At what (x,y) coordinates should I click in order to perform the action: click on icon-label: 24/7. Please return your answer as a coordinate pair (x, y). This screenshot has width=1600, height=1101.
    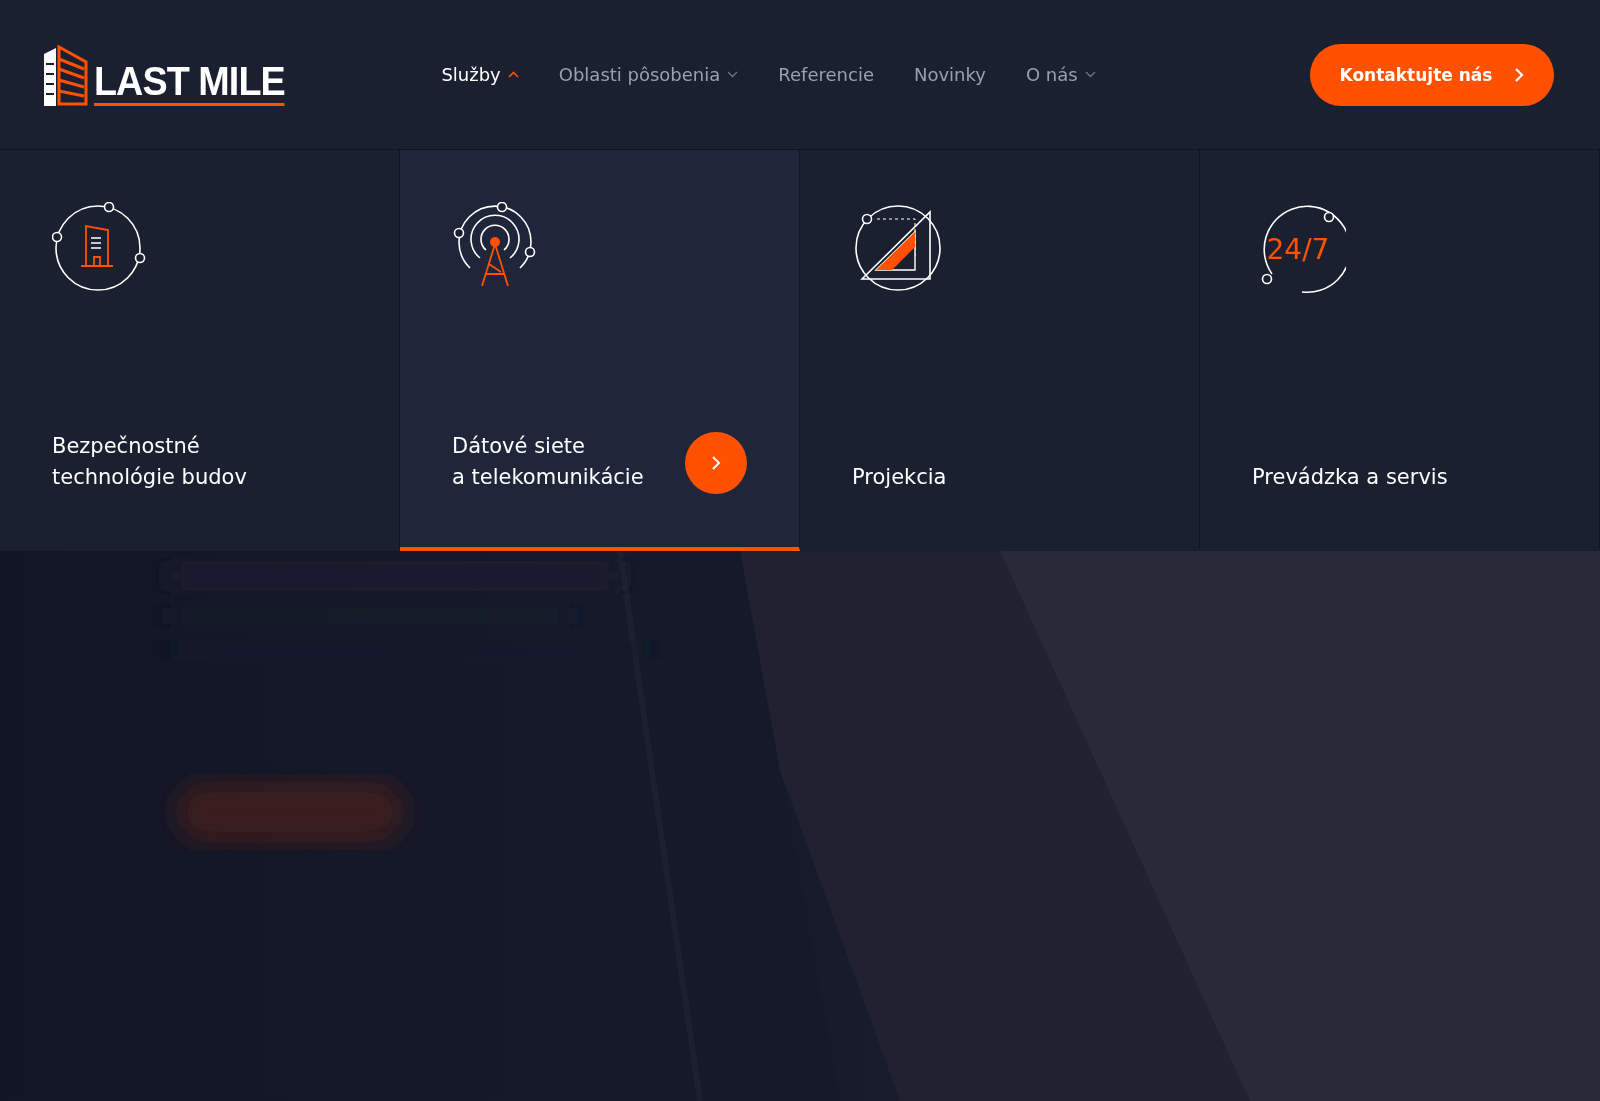
    Looking at the image, I should click on (1298, 249).